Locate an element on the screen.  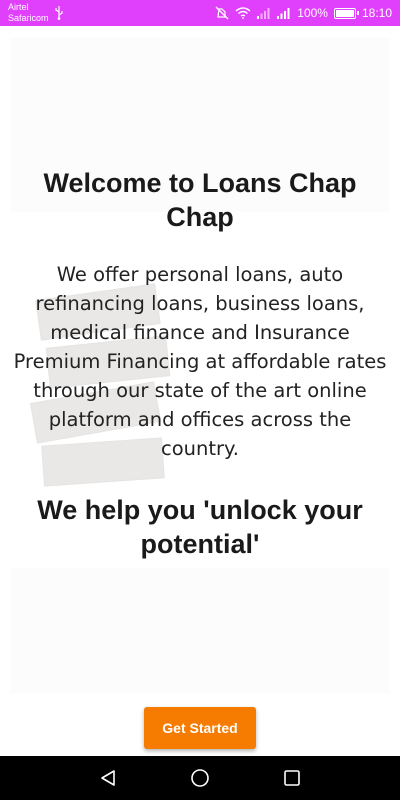
back-icon is located at coordinates (108, 778).